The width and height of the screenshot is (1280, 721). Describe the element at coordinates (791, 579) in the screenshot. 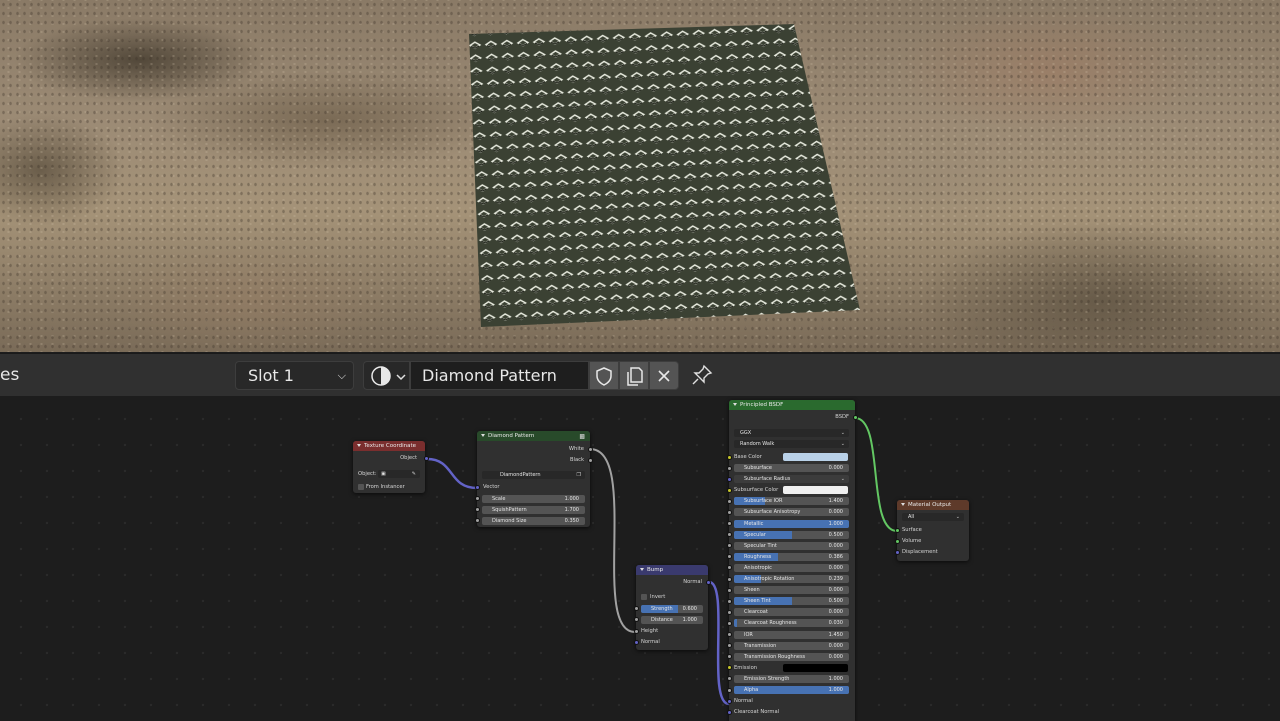

I see `property-field: Anisotropic Rotation 0.239` at that location.